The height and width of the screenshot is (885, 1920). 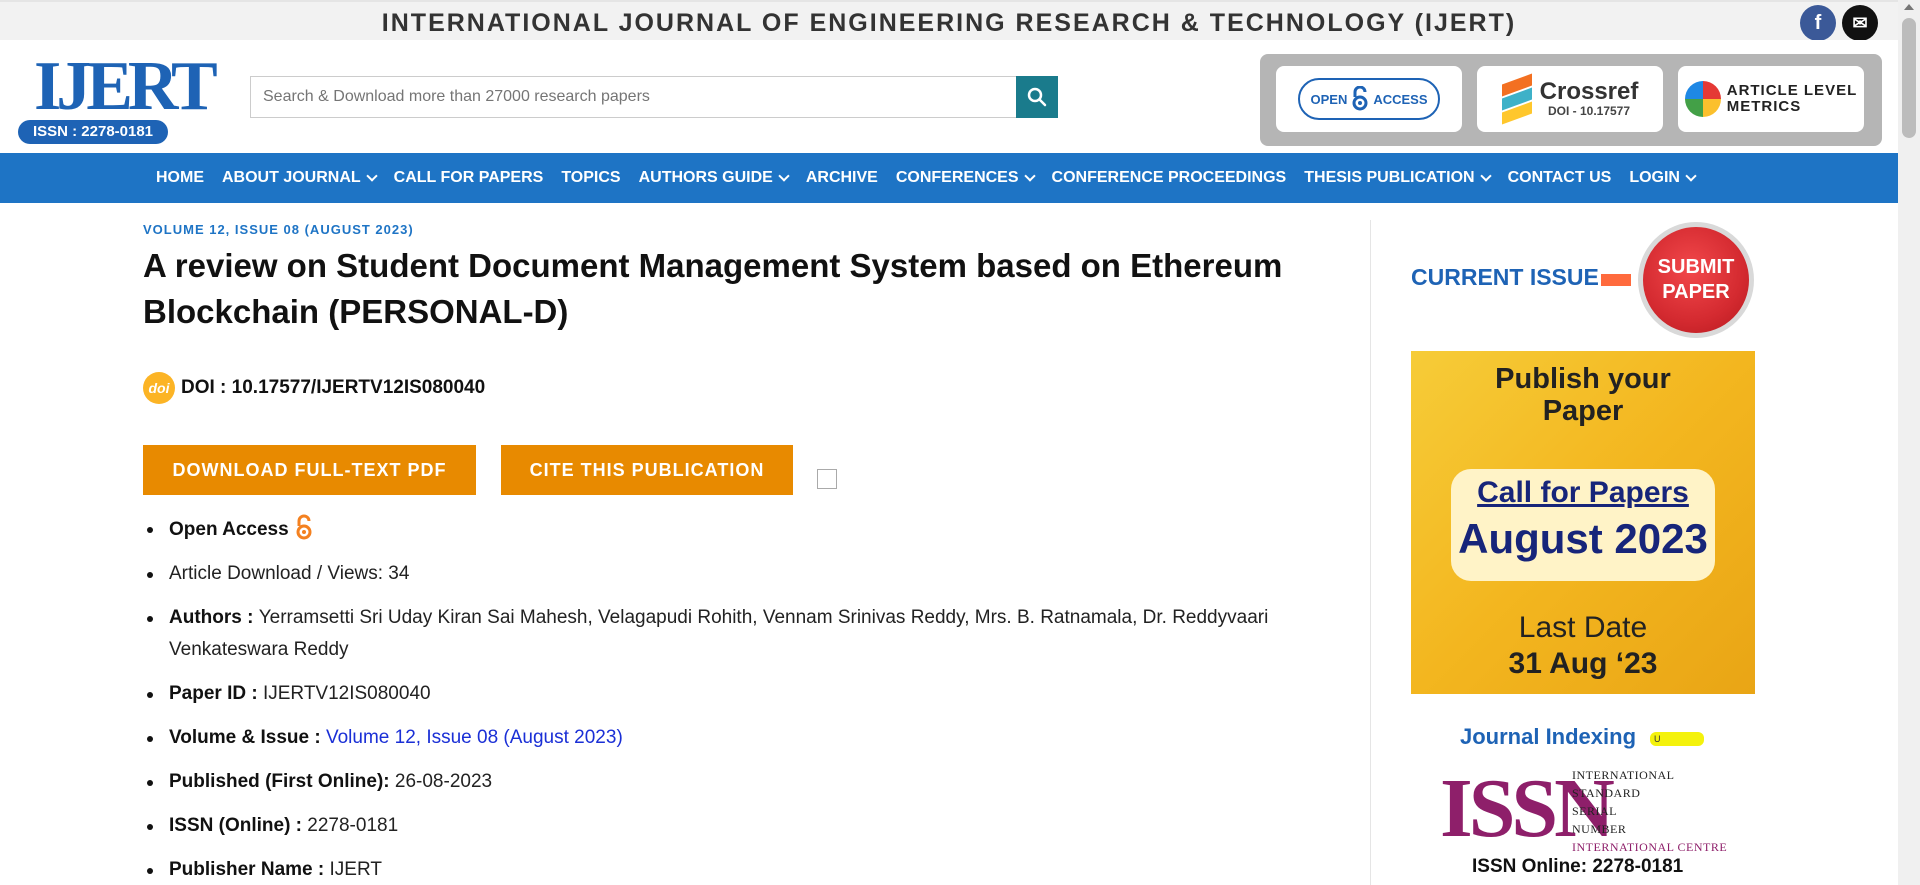 What do you see at coordinates (1517, 99) in the screenshot?
I see `crossref-logo-icon` at bounding box center [1517, 99].